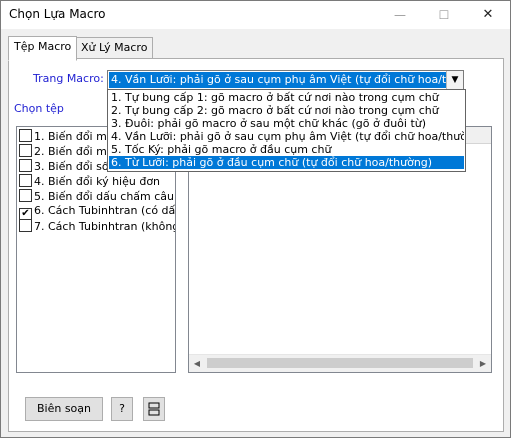 The height and width of the screenshot is (438, 511). I want to click on dropdown-option: 5. Tốc Ký: phải gõ macro ở đầu cụm chữ, so click(286, 149).